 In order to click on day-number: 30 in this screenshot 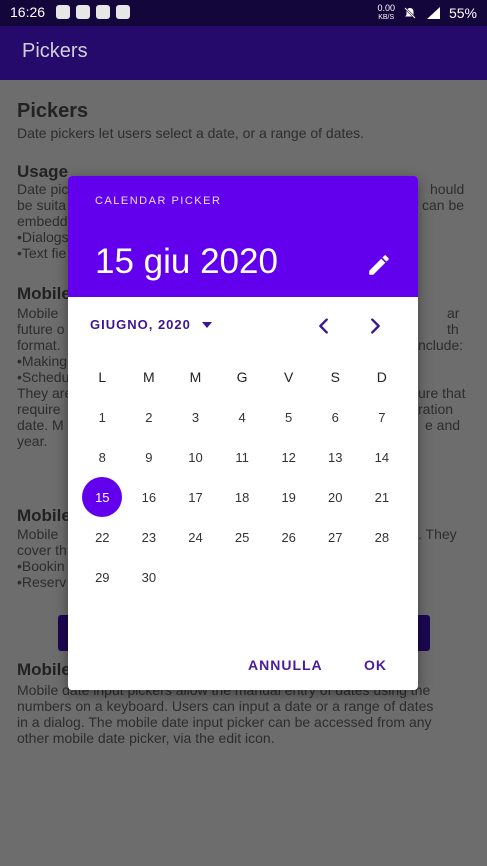, I will do `click(149, 577)`.